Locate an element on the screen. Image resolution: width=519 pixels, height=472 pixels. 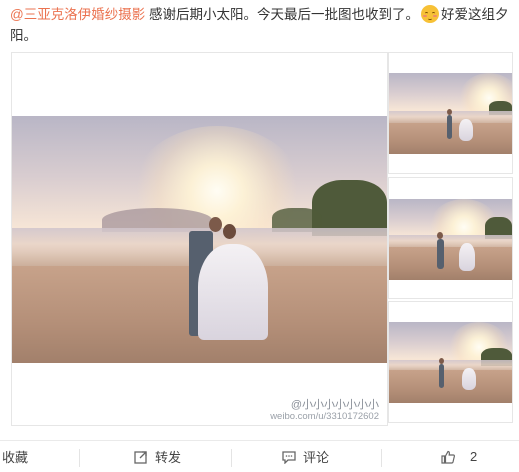
mention-link: @三亚克洛伊婚纱摄影 is located at coordinates (77, 14).